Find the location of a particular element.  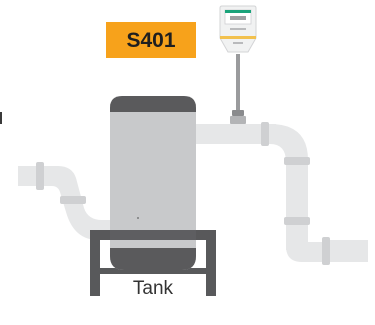

sensor-label-text: S401 is located at coordinates (150, 40).